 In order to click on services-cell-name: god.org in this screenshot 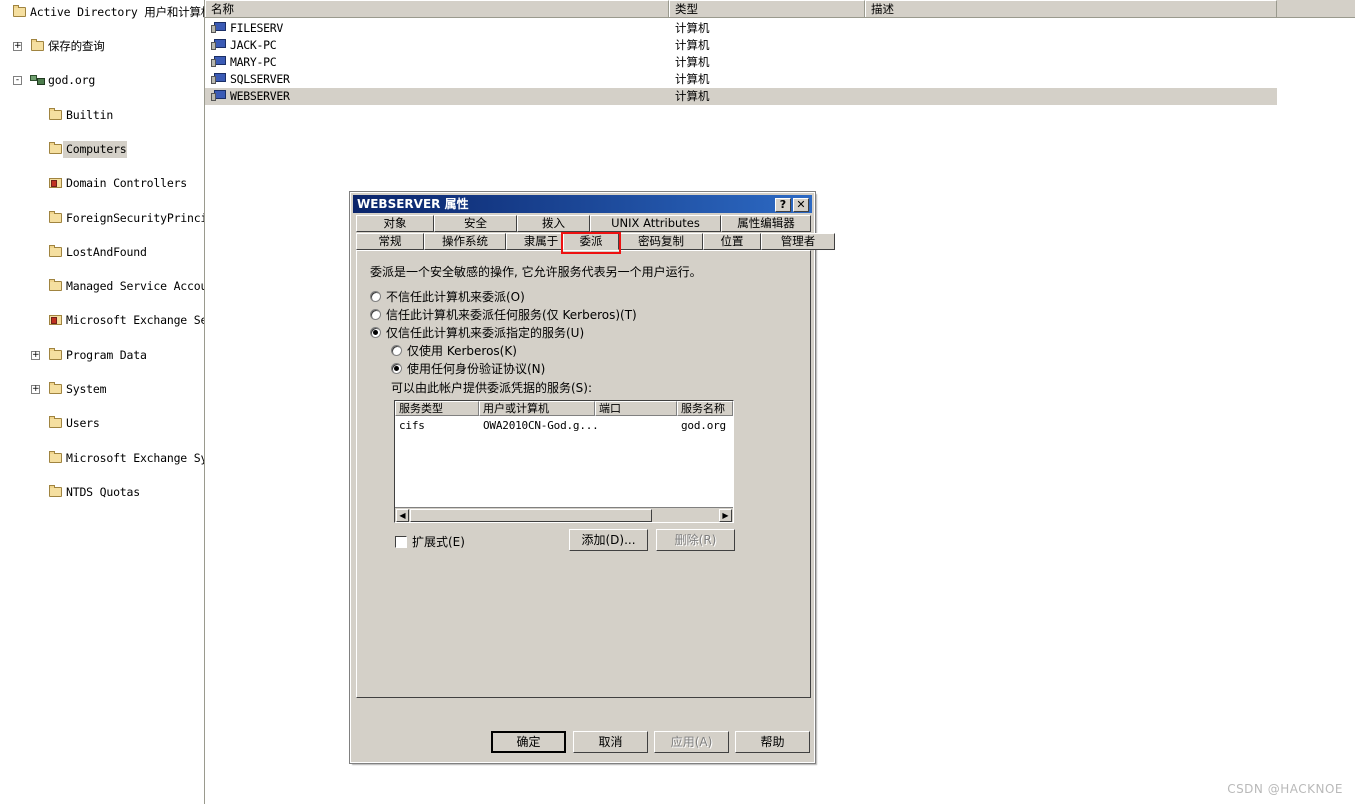, I will do `click(703, 425)`.